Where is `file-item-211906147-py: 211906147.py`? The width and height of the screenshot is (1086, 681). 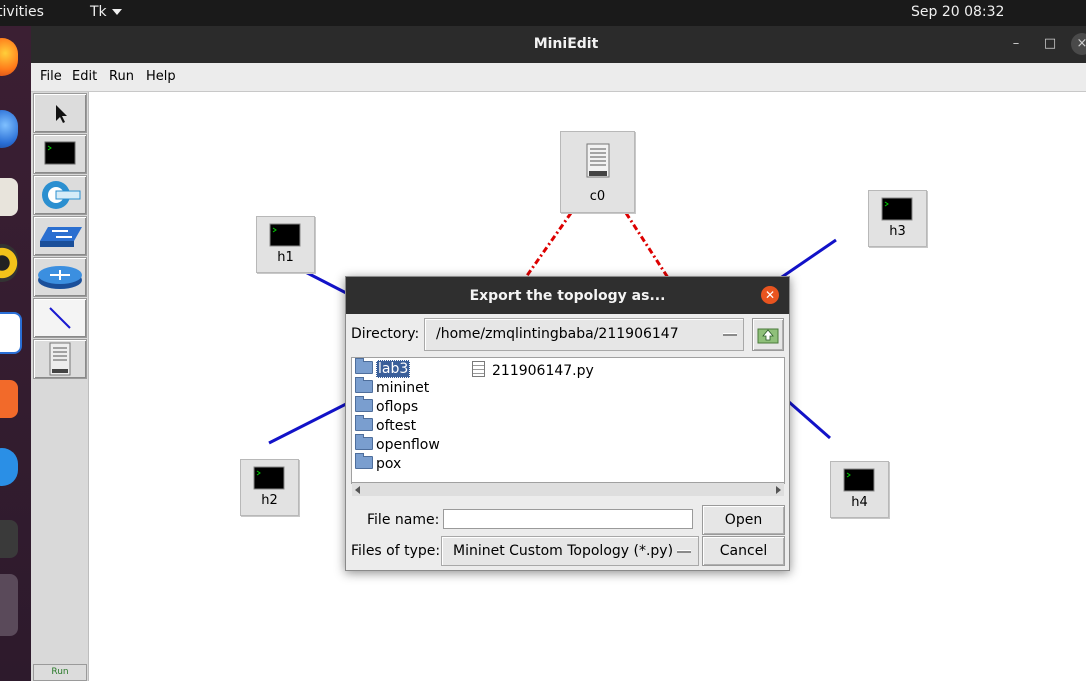
file-item-211906147-py: 211906147.py is located at coordinates (533, 370).